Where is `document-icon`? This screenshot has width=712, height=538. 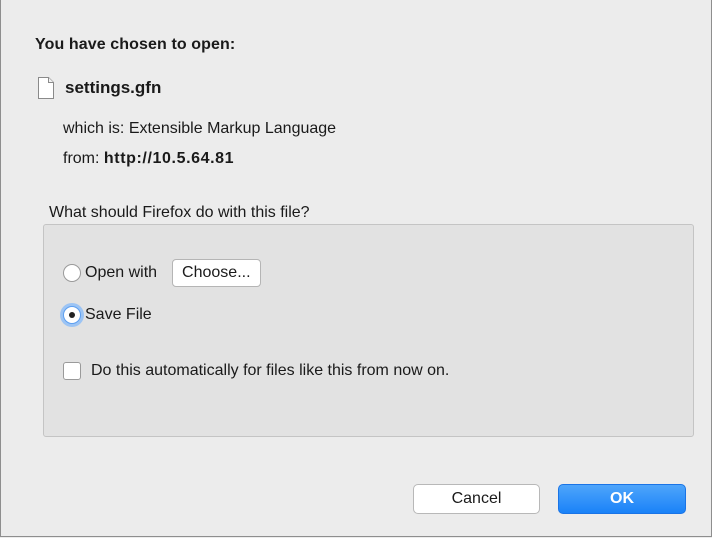
document-icon is located at coordinates (46, 88).